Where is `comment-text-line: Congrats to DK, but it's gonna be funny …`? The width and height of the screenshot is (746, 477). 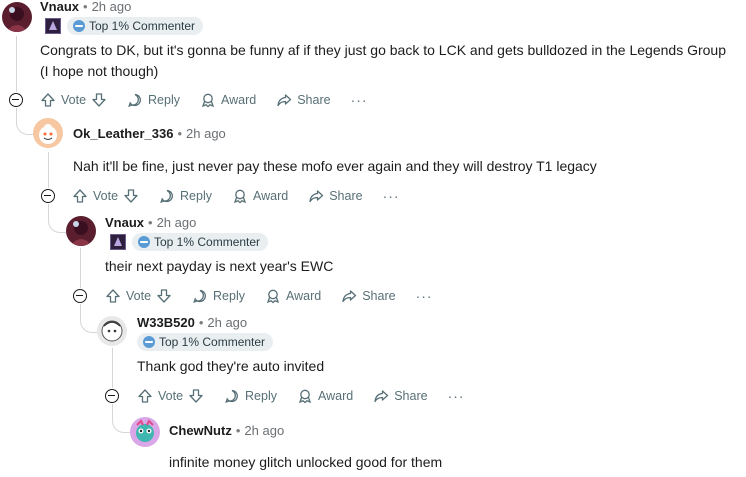 comment-text-line: Congrats to DK, but it's gonna be funny … is located at coordinates (383, 50).